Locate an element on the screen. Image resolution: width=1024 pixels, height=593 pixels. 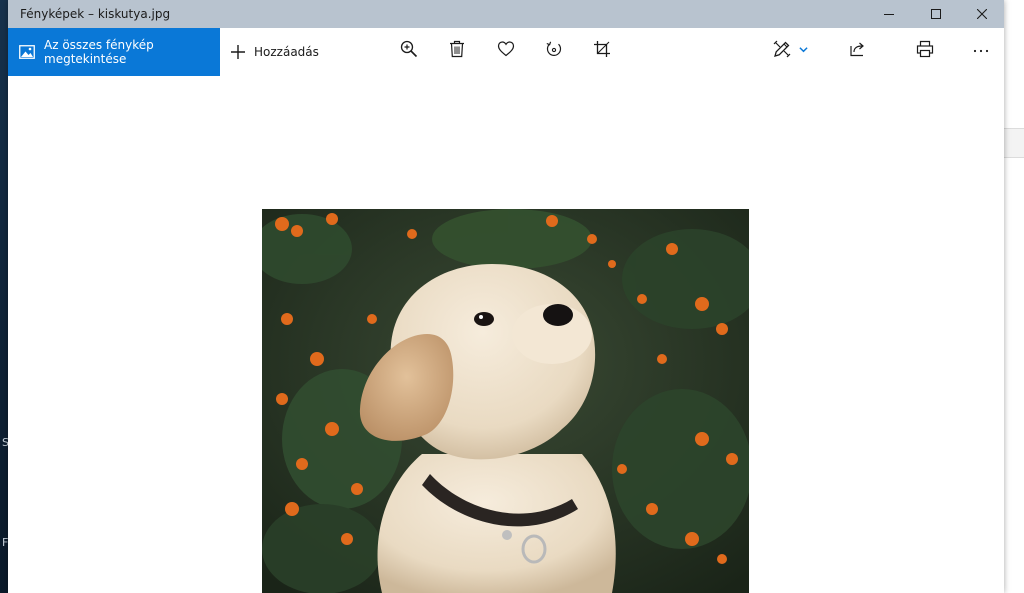
plus-icon is located at coordinates (238, 52).